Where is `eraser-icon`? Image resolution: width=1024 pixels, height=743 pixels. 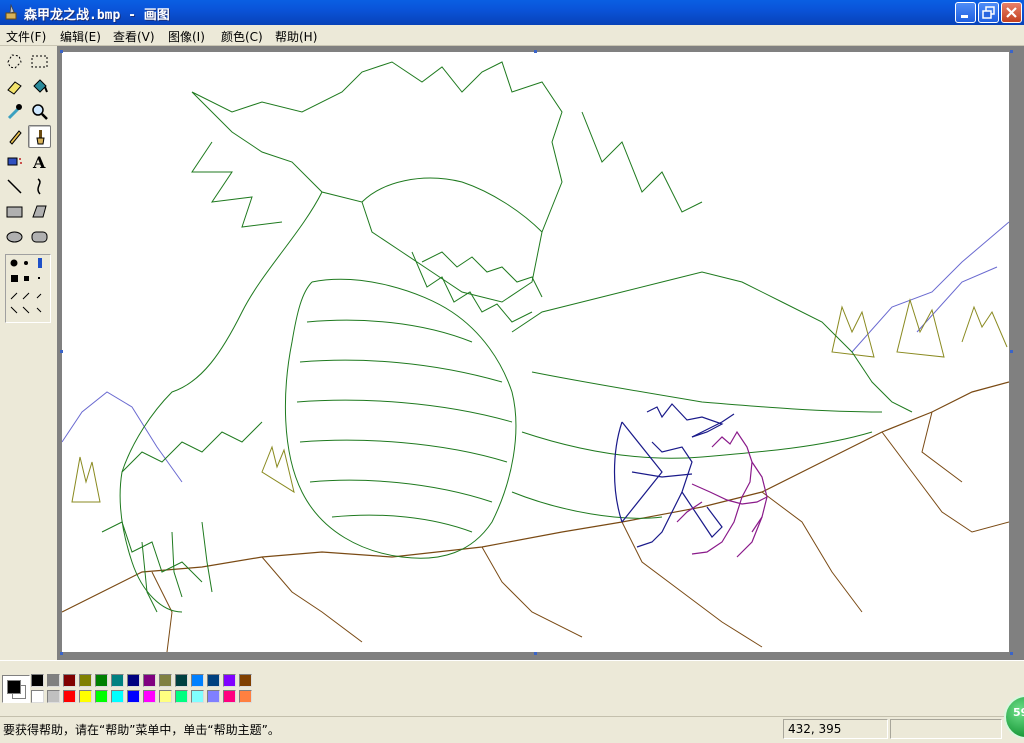 eraser-icon is located at coordinates (14, 88).